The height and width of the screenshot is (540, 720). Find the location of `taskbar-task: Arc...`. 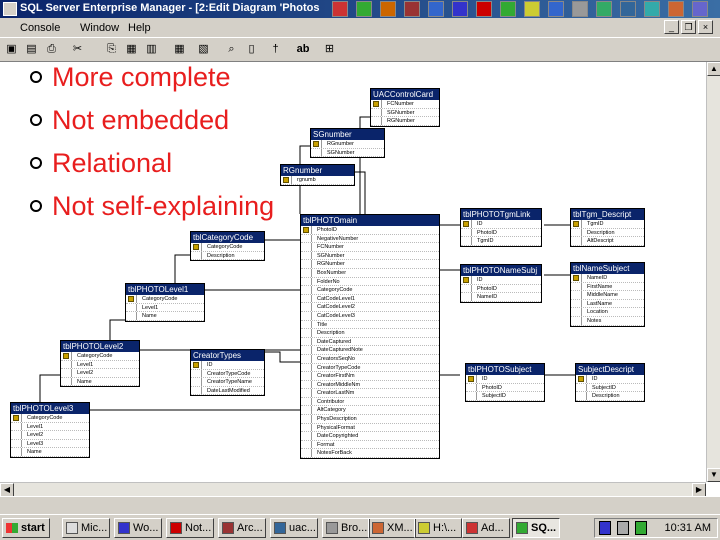

taskbar-task: Arc... is located at coordinates (242, 528).